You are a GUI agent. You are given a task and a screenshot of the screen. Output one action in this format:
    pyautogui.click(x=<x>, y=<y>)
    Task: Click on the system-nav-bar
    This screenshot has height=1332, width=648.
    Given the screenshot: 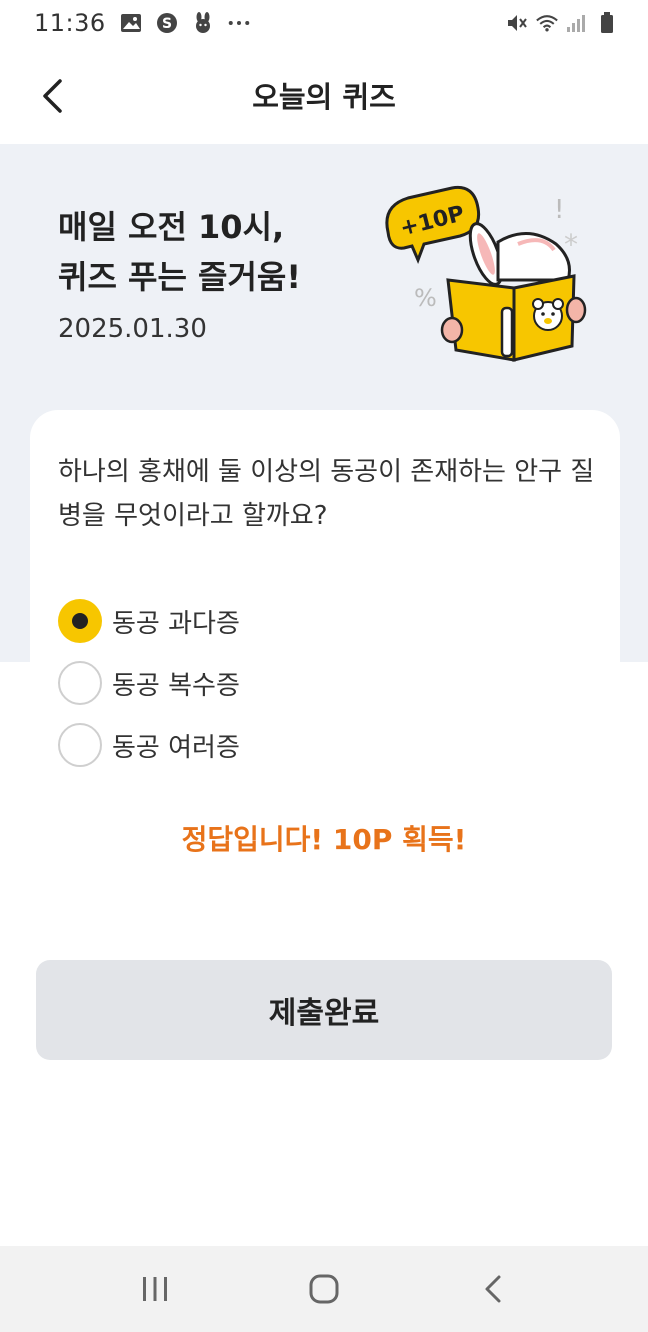 What is the action you would take?
    pyautogui.click(x=324, y=1289)
    